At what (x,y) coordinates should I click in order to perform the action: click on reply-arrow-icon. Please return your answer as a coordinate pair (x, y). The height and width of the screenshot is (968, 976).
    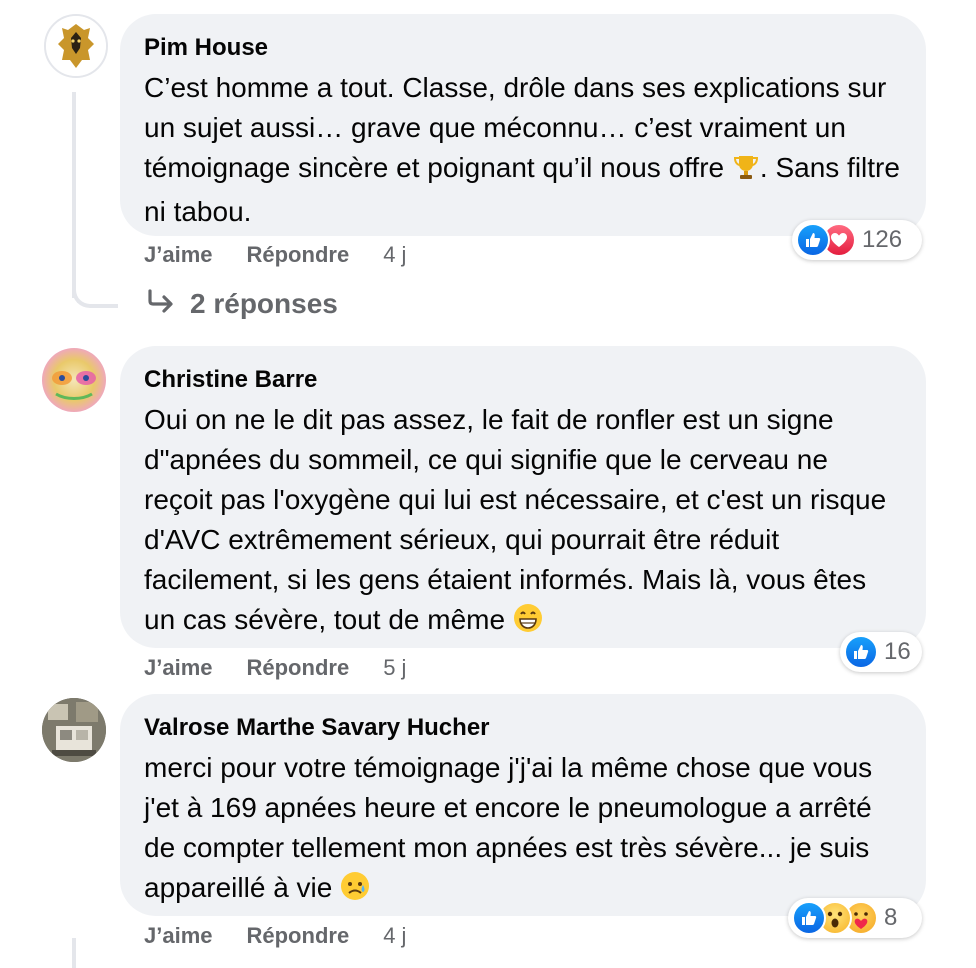
    Looking at the image, I should click on (161, 304).